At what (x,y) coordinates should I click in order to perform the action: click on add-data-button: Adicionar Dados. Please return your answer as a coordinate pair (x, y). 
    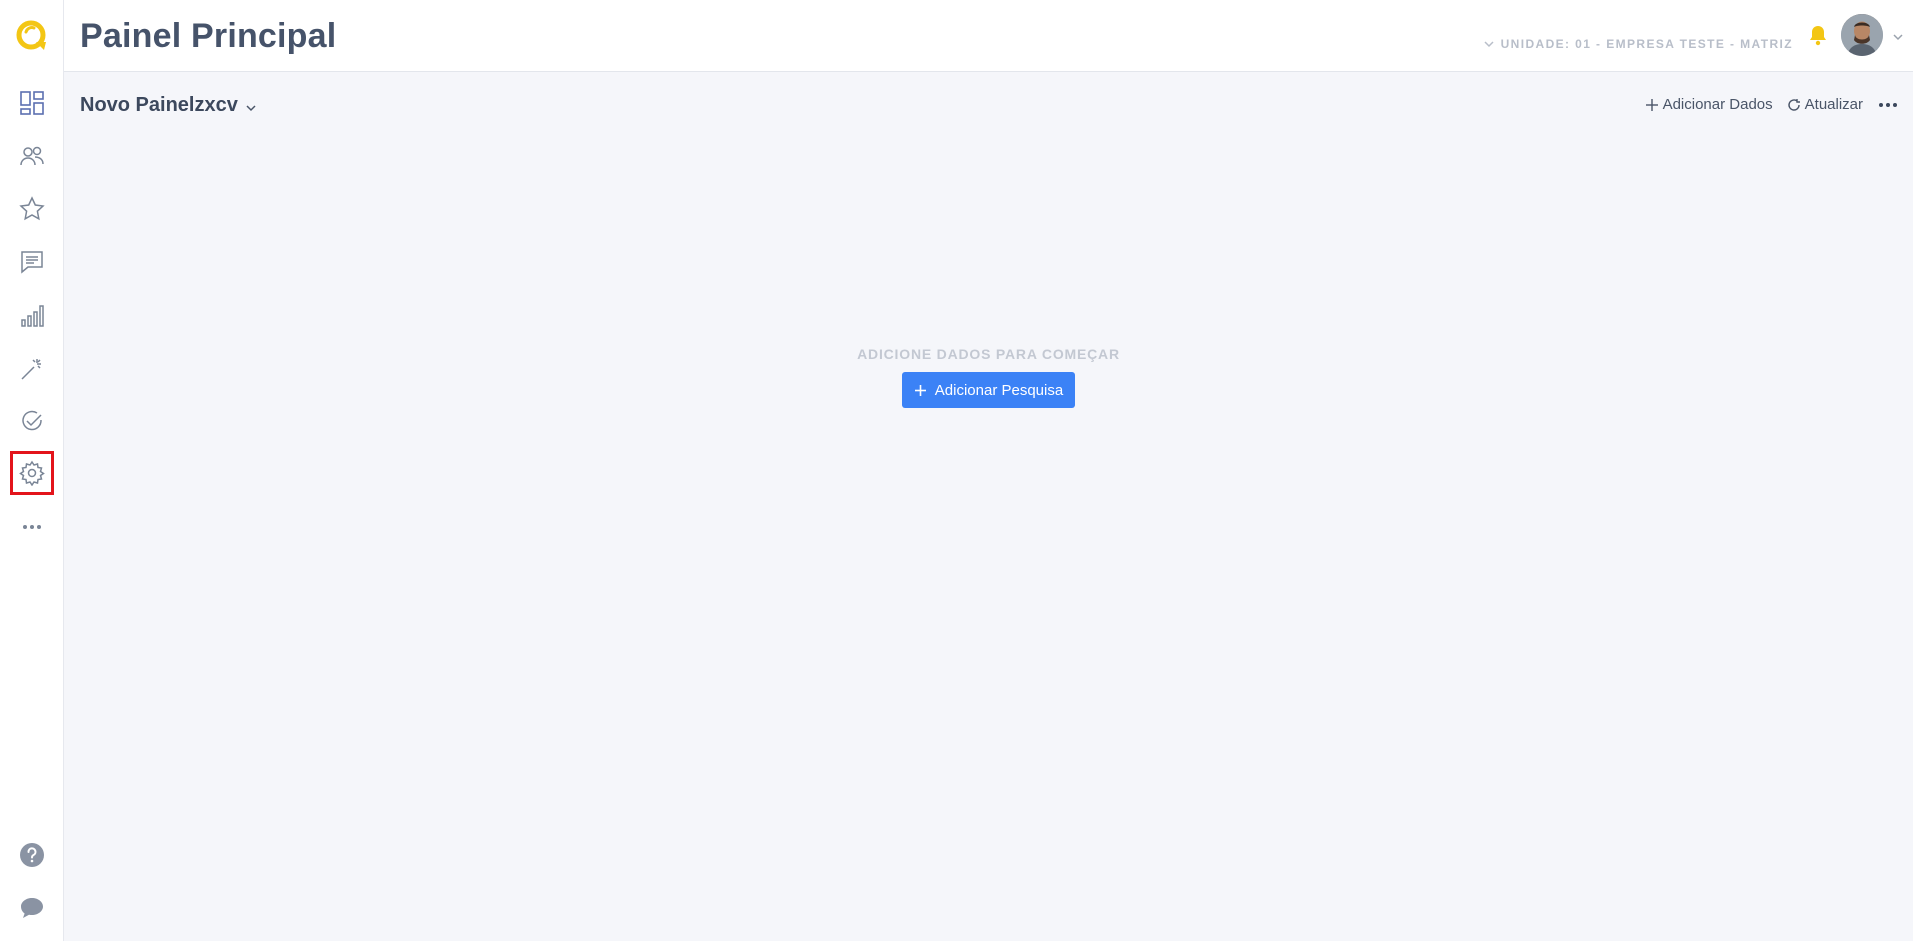
    Looking at the image, I should click on (1709, 104).